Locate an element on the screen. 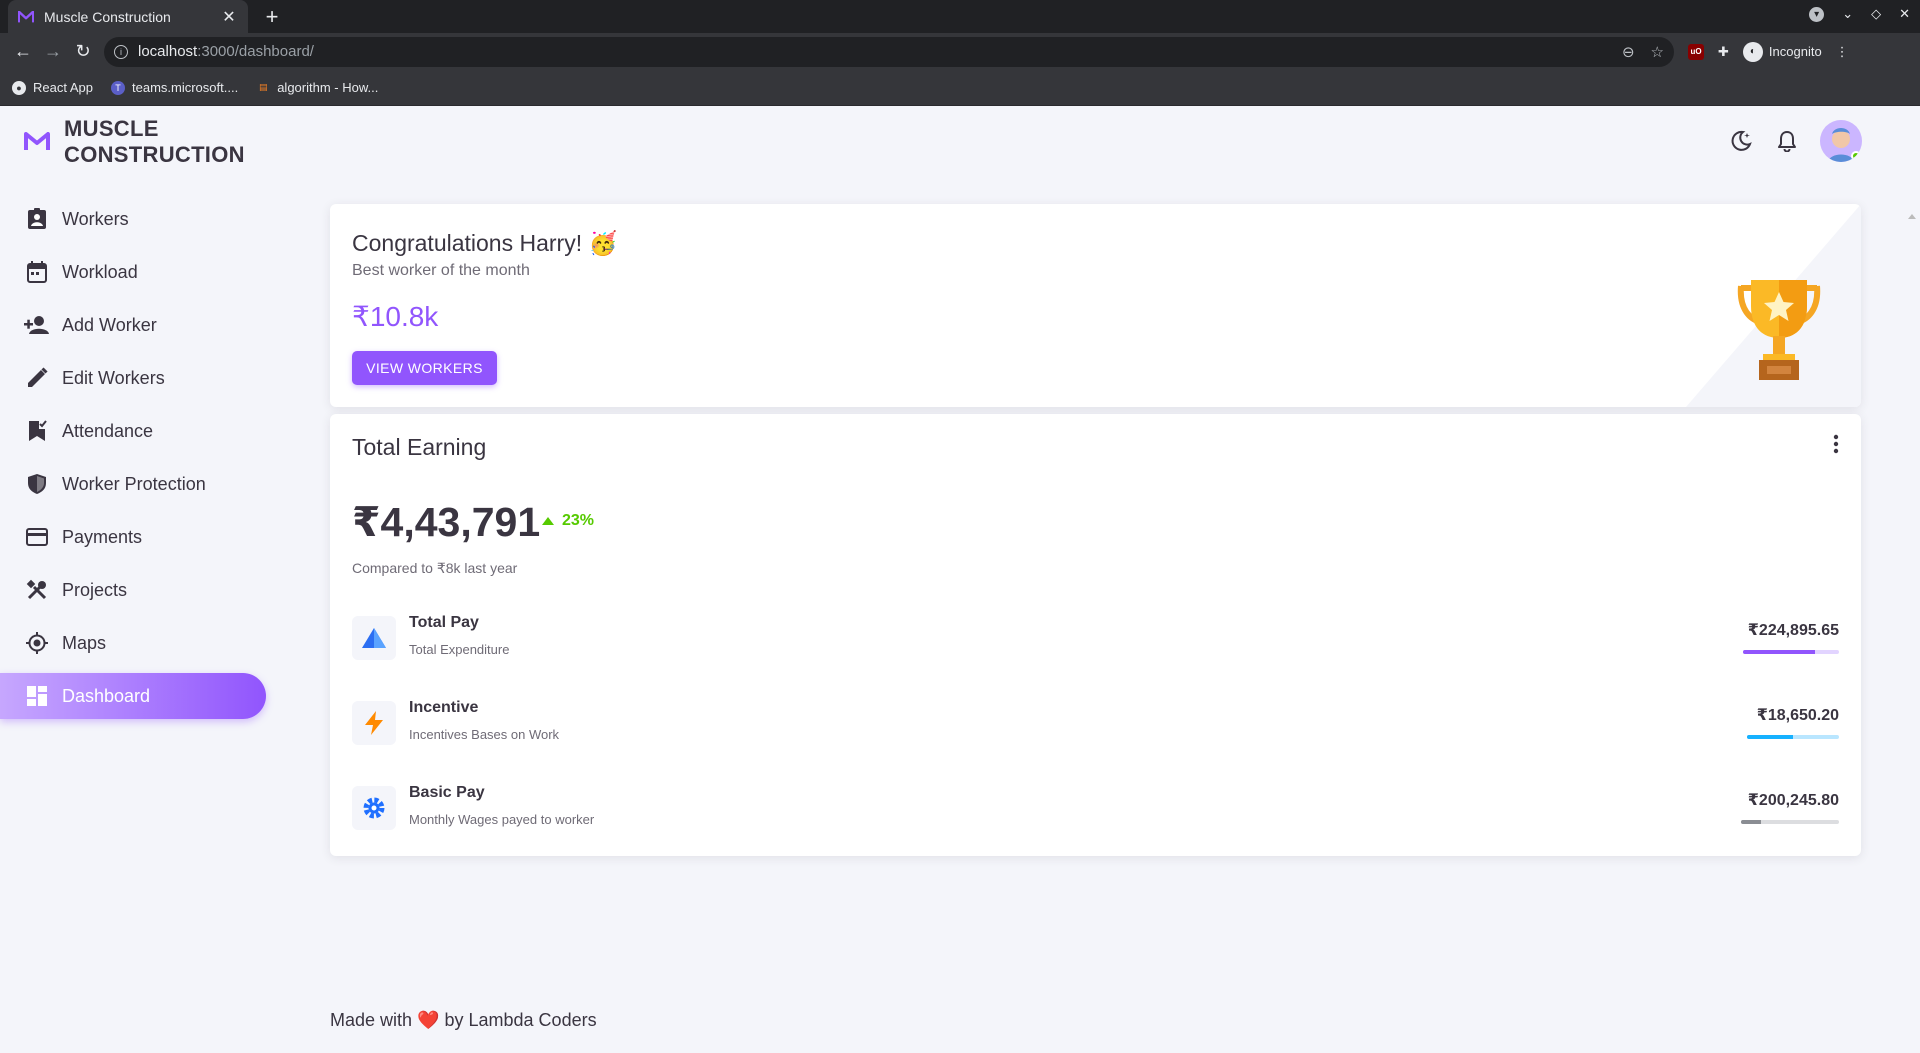 Image resolution: width=1920 pixels, height=1053 pixels. avatar is located at coordinates (1841, 141).